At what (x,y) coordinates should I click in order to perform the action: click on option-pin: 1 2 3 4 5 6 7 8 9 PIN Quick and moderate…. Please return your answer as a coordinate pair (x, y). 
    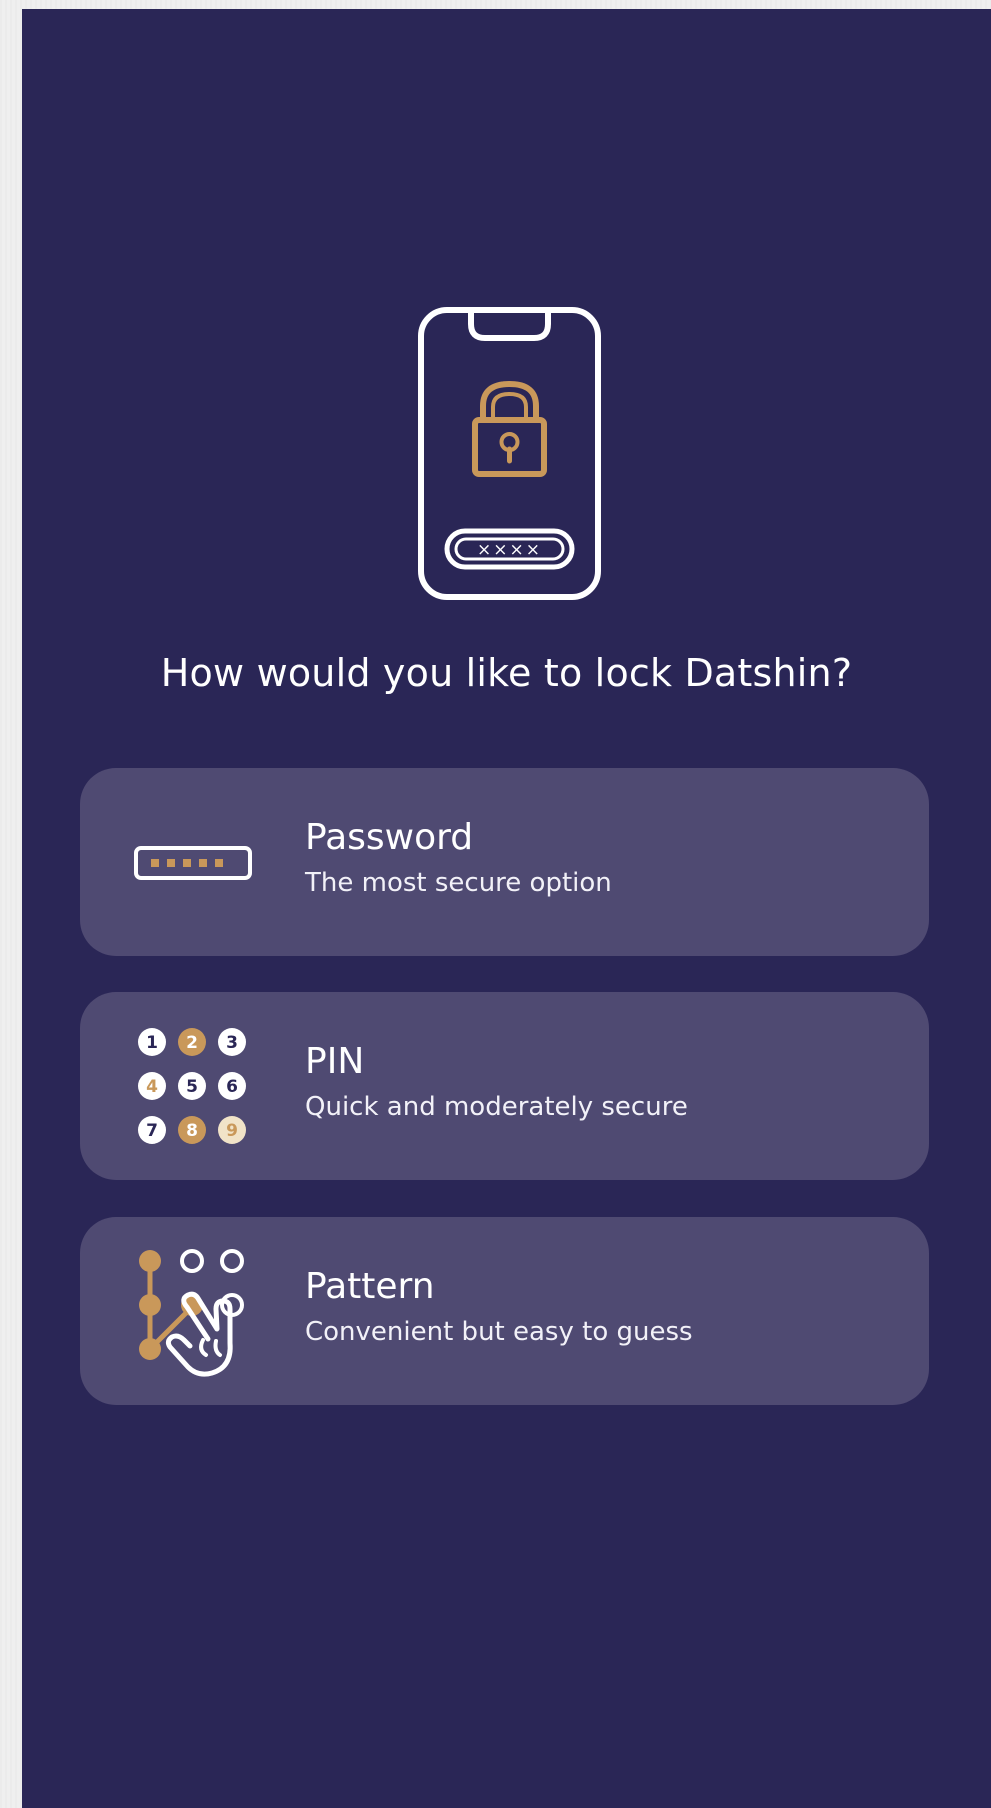
    Looking at the image, I should click on (504, 1086).